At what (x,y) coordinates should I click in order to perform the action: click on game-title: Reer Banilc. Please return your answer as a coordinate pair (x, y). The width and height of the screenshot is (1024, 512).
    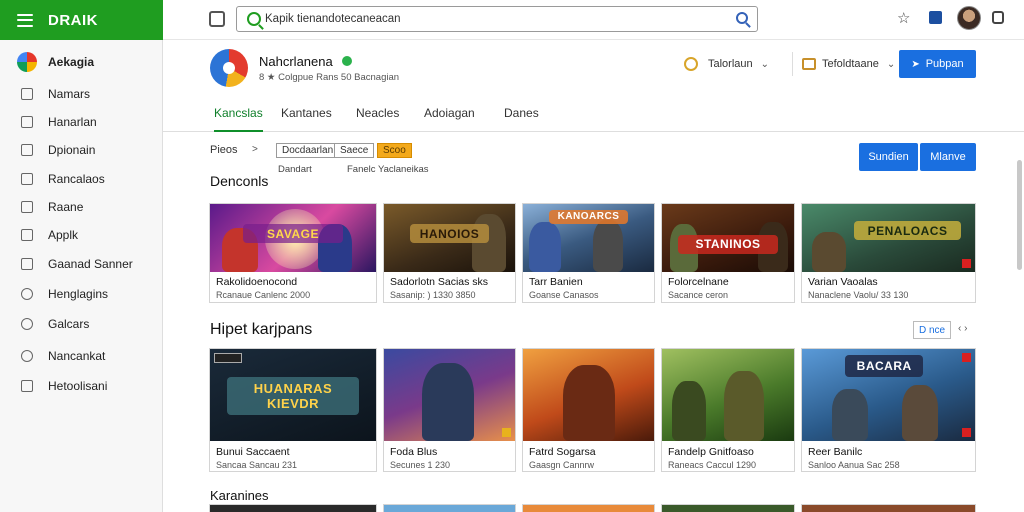
    Looking at the image, I should click on (835, 452).